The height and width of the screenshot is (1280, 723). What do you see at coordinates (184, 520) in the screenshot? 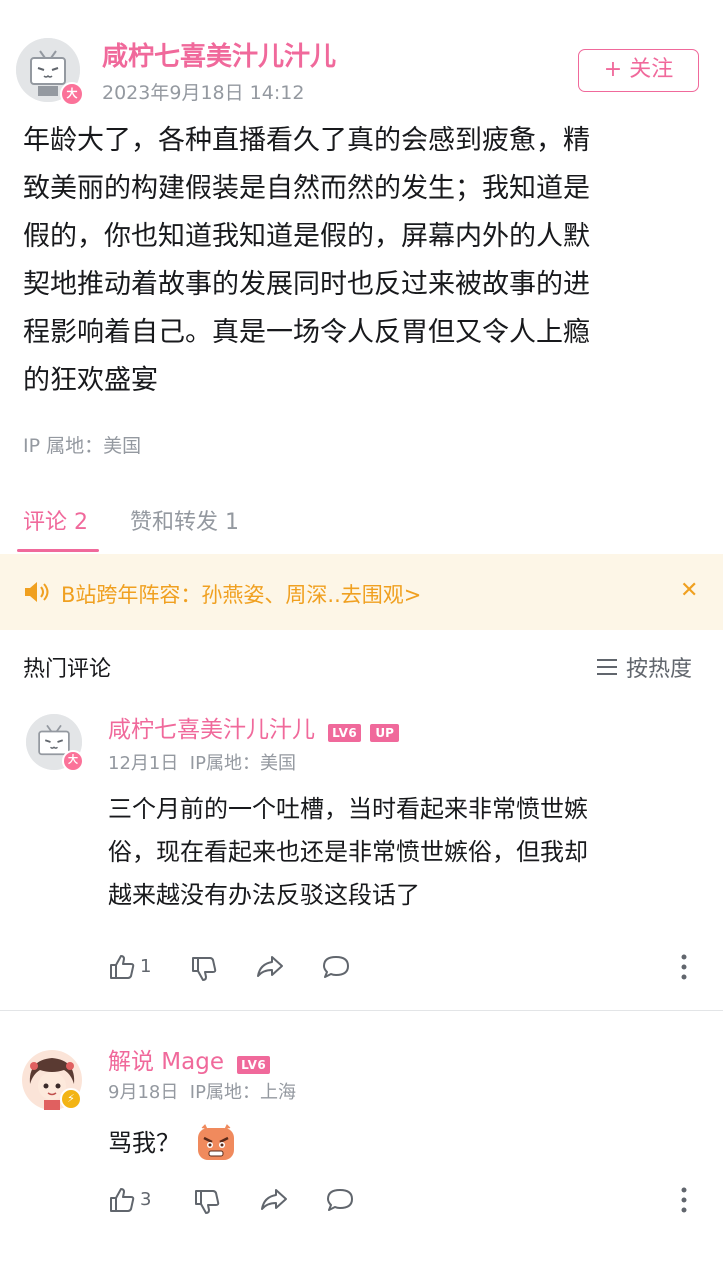
I see `tab-likes-reposts: 赞和转发 1` at bounding box center [184, 520].